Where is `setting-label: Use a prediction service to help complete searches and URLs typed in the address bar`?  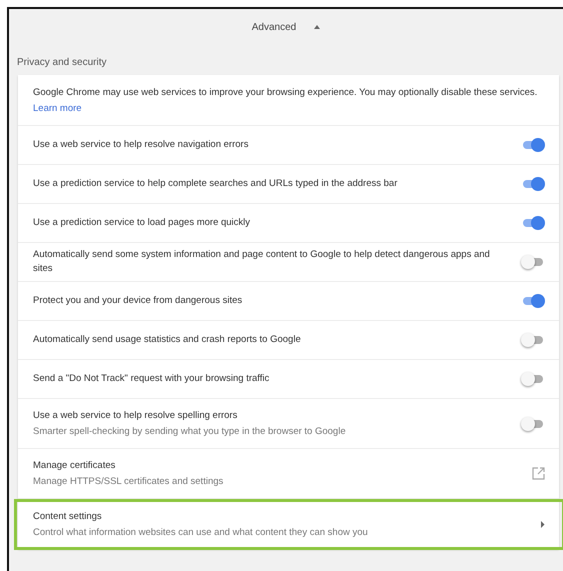
setting-label: Use a prediction service to help complete searches and URLs typed in the address bar is located at coordinates (215, 184).